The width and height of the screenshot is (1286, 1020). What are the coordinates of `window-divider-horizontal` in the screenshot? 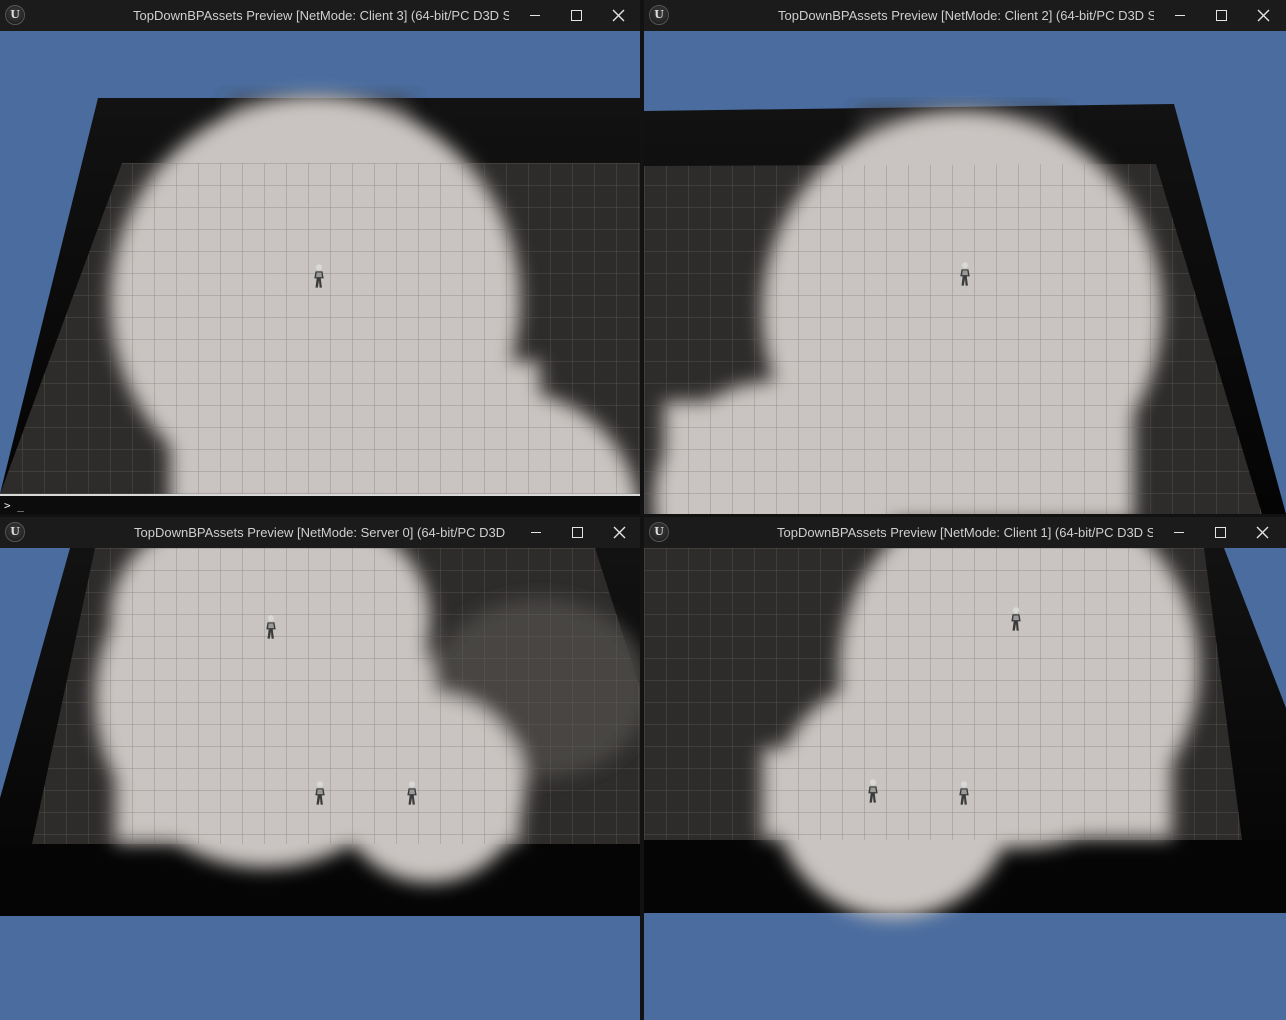 It's located at (643, 515).